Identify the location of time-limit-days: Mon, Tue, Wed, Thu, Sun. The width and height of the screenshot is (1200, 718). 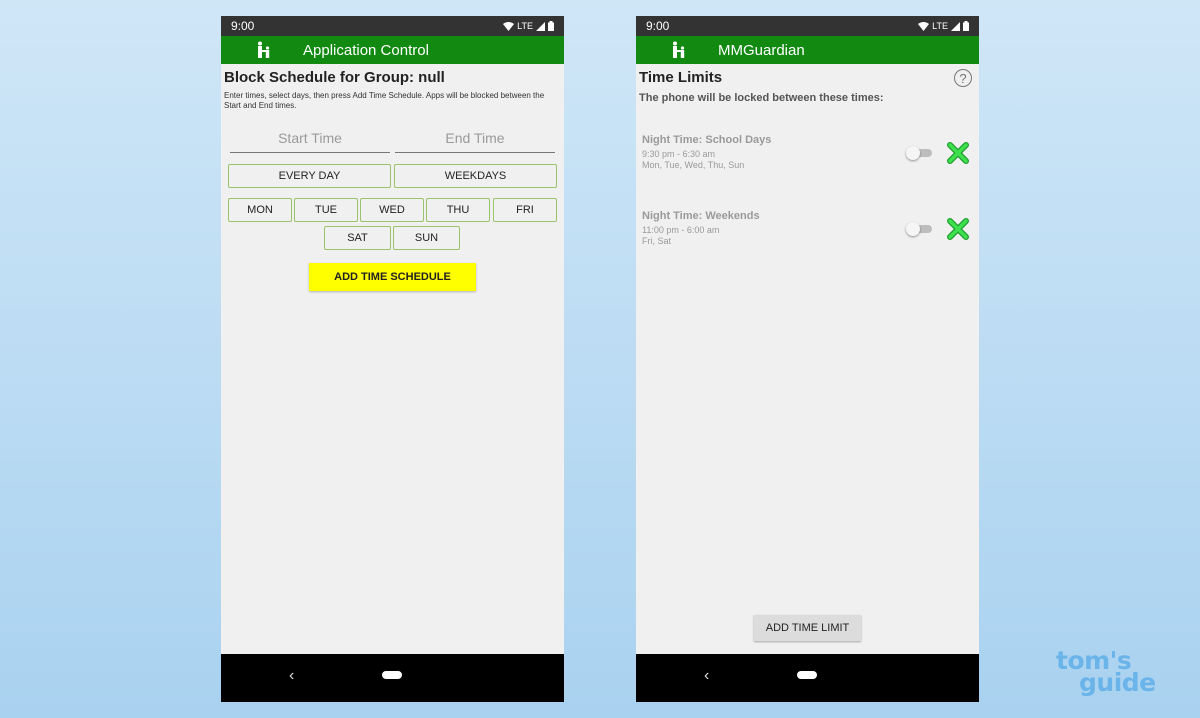
(693, 165).